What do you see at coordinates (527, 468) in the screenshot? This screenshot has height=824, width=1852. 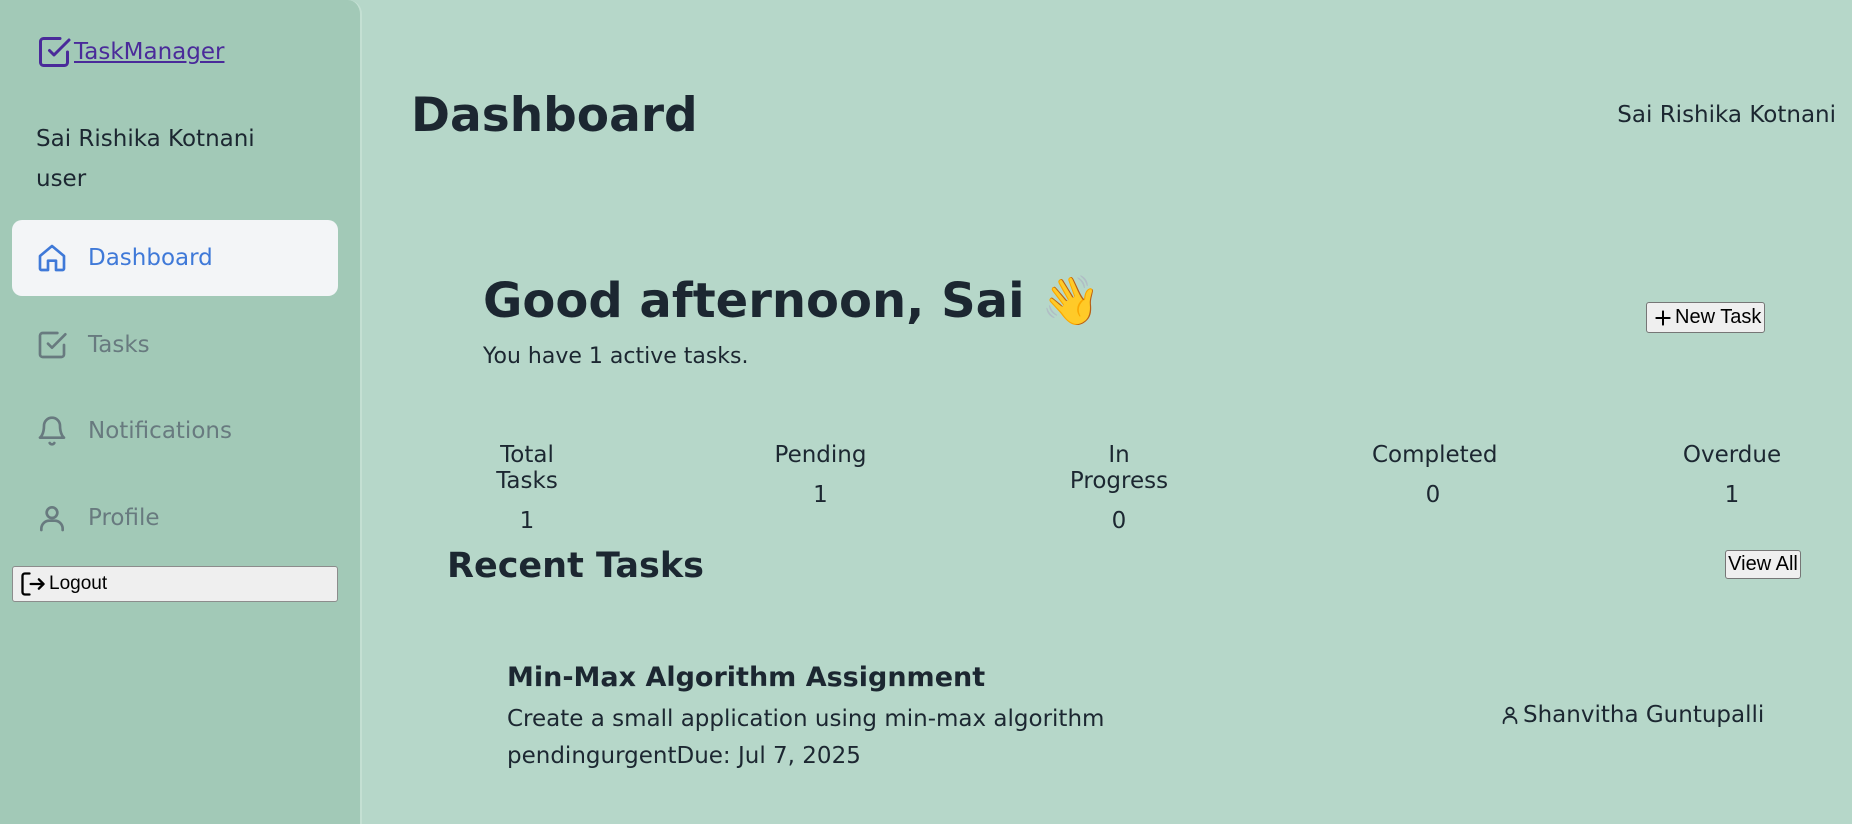 I see `stat-label: Total Tasks` at bounding box center [527, 468].